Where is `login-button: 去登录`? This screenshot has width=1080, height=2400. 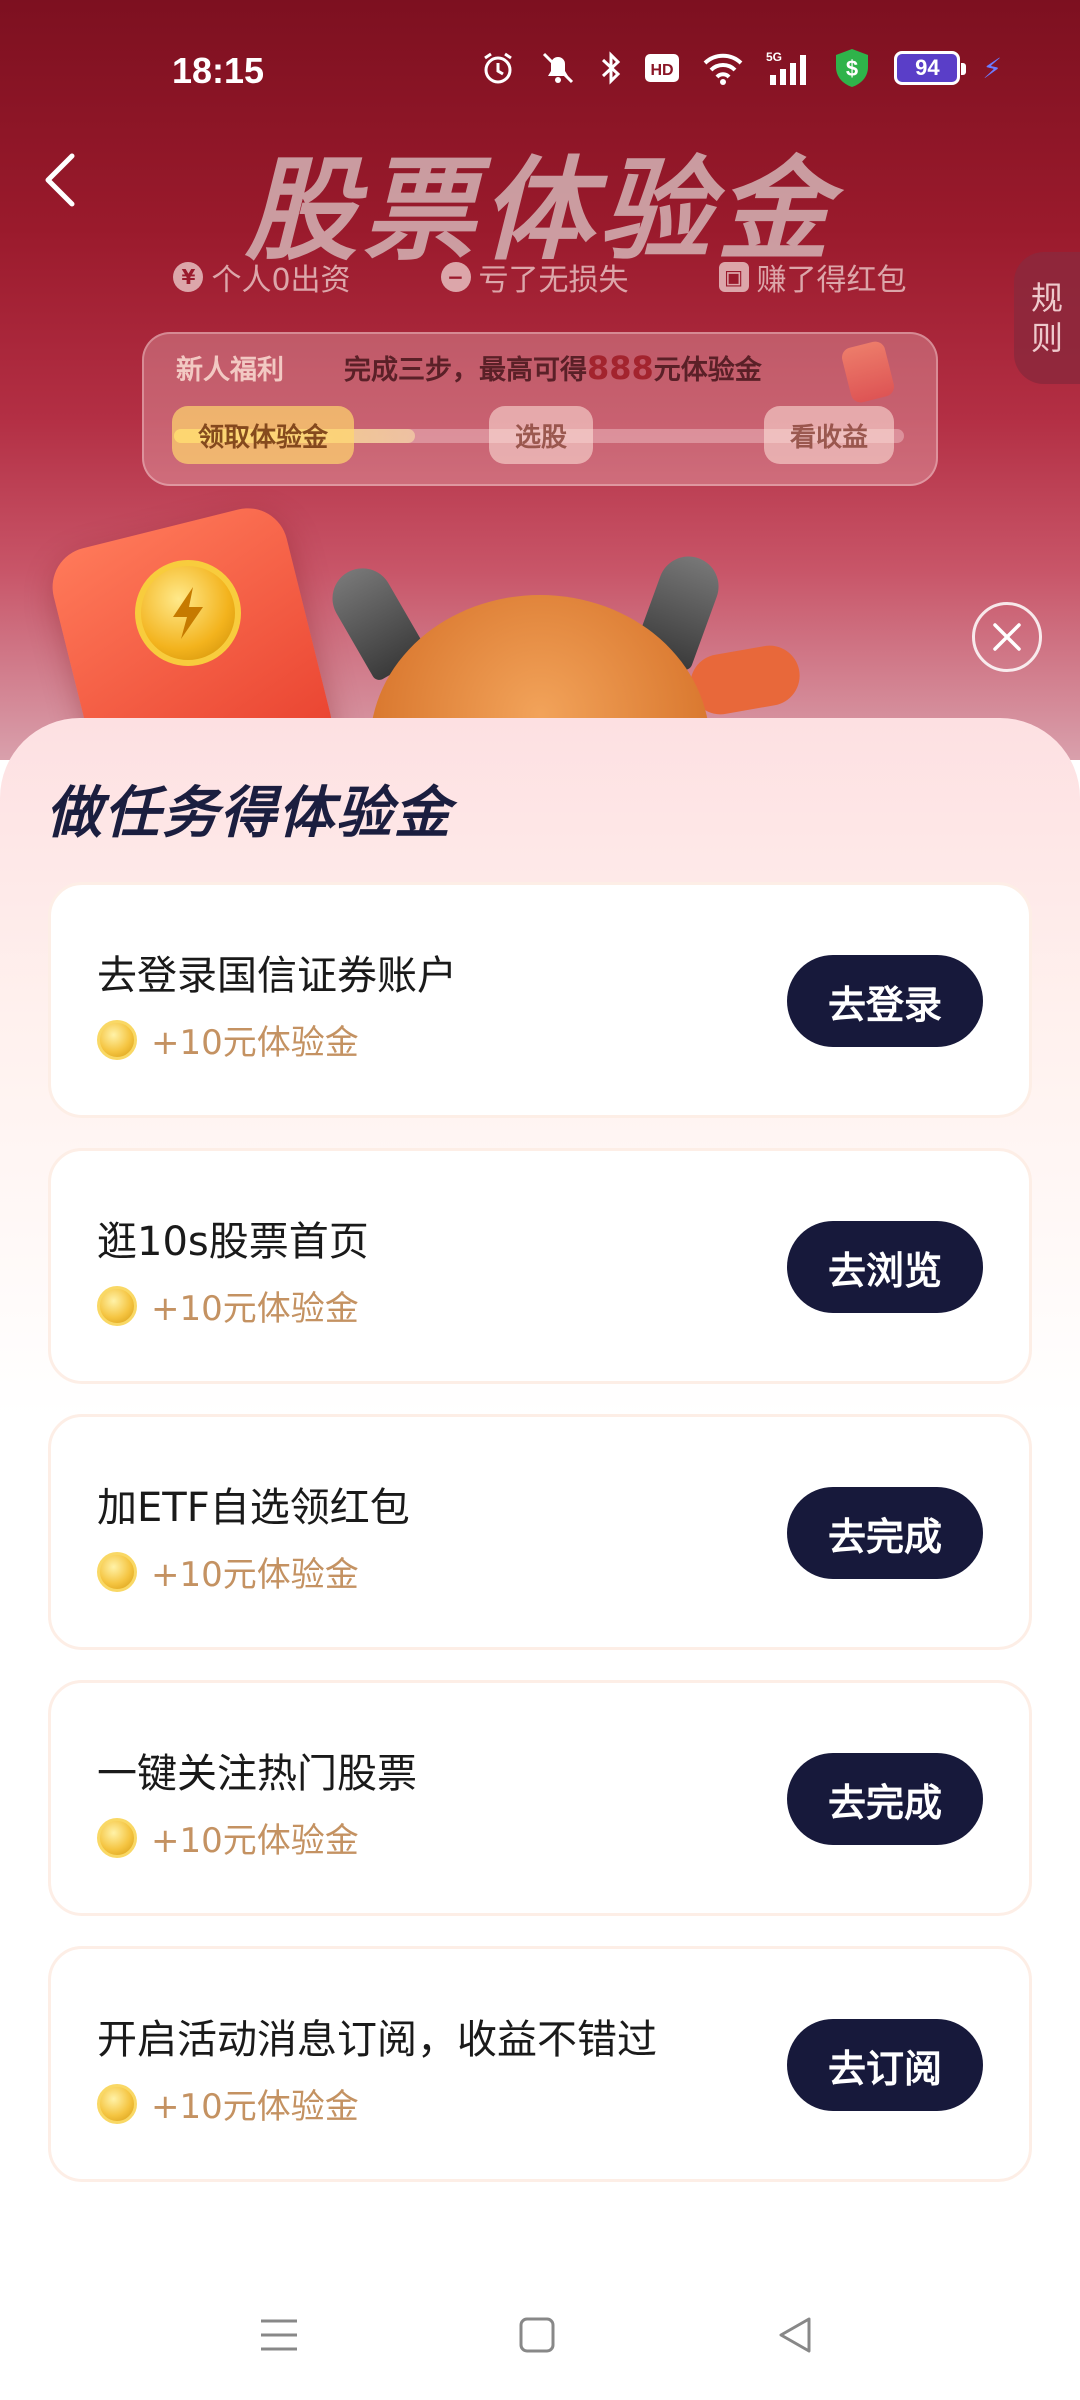 login-button: 去登录 is located at coordinates (885, 1001).